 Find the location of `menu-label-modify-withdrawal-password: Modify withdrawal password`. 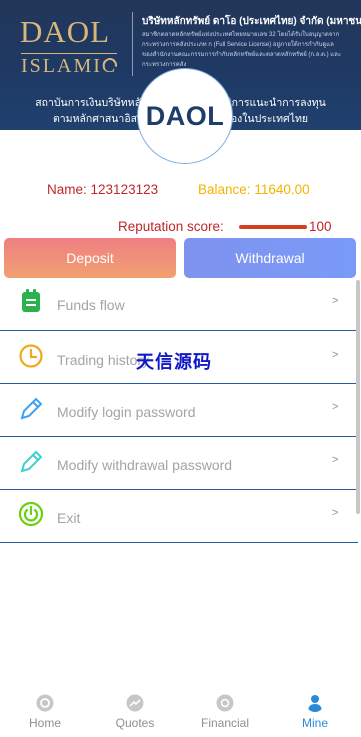

menu-label-modify-withdrawal-password: Modify withdrawal password is located at coordinates (145, 465).